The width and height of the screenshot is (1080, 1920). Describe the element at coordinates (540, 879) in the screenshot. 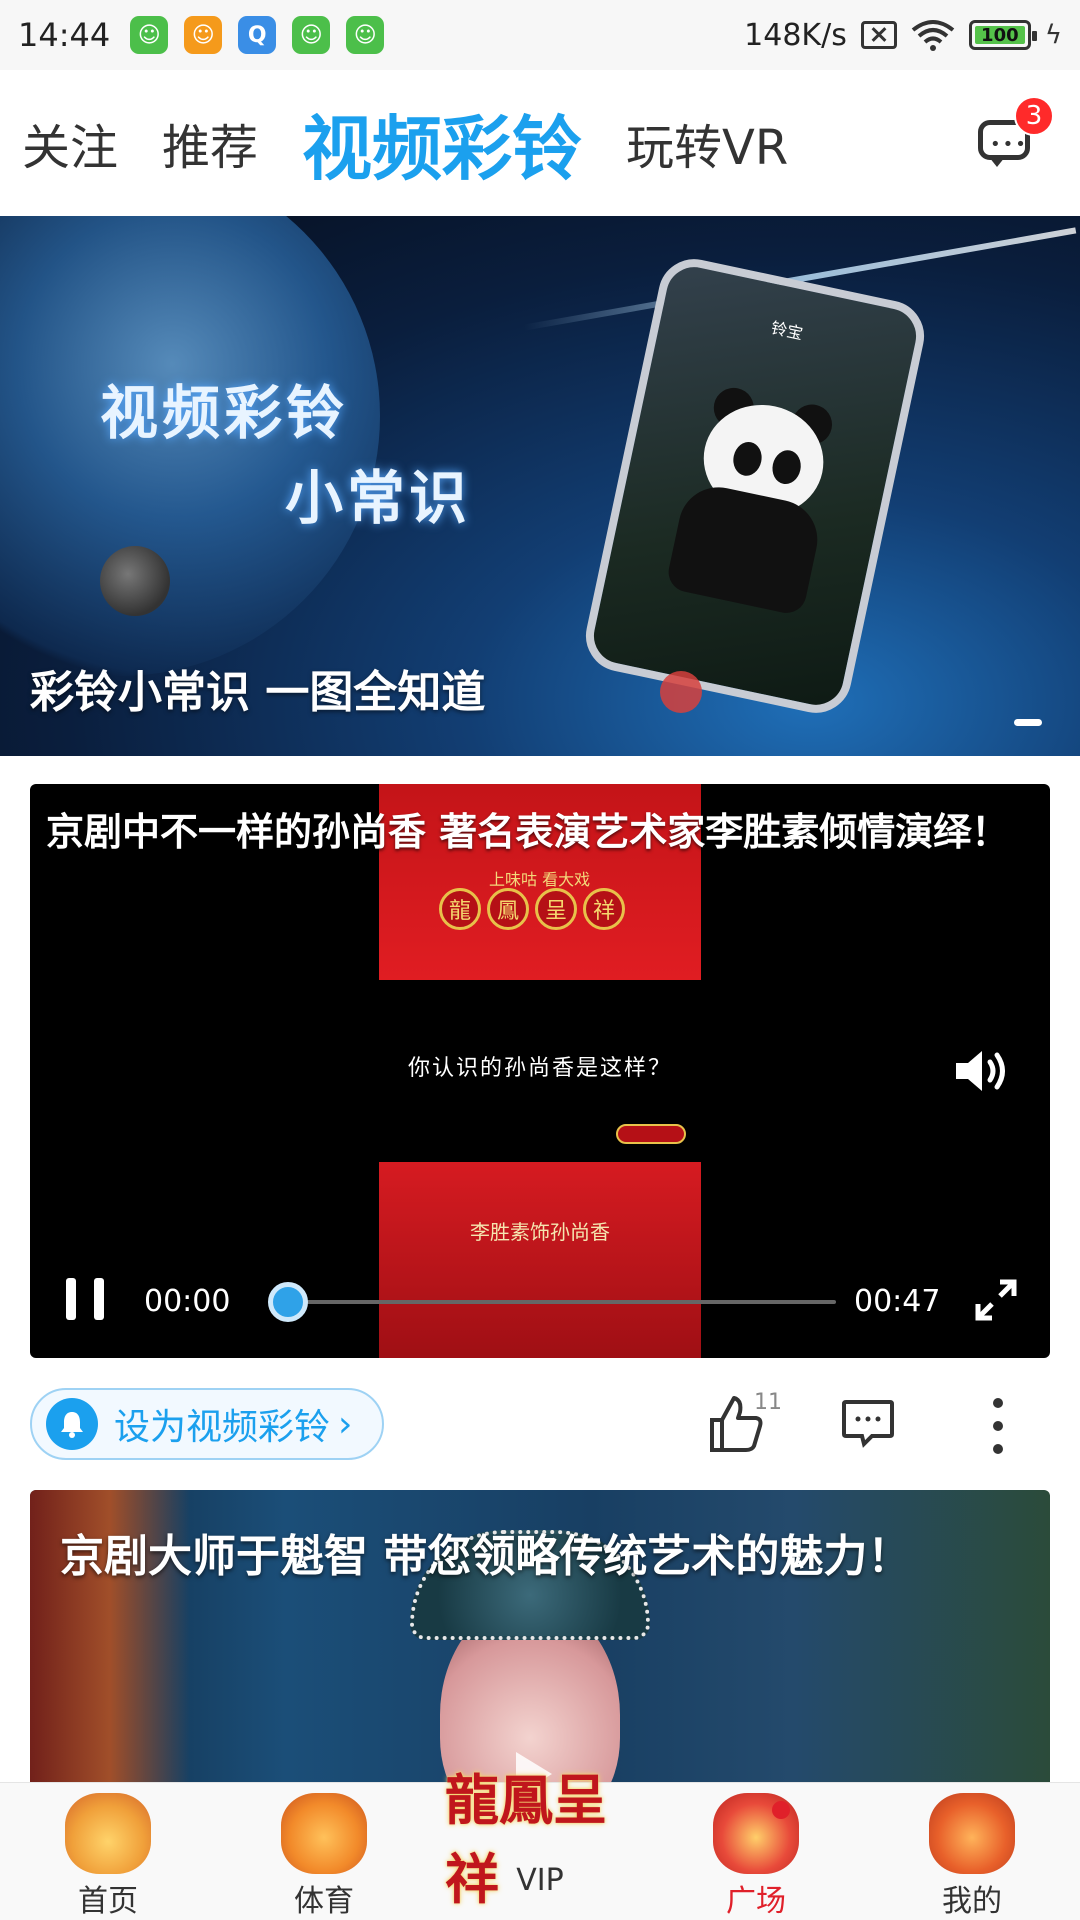

I see `video-overlay-small-text: 上味咕 看大戏` at that location.